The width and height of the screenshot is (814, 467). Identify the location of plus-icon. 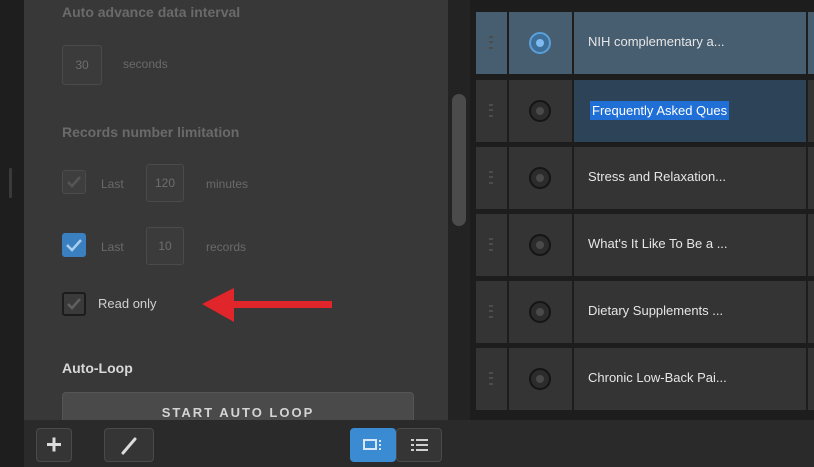
(54, 444).